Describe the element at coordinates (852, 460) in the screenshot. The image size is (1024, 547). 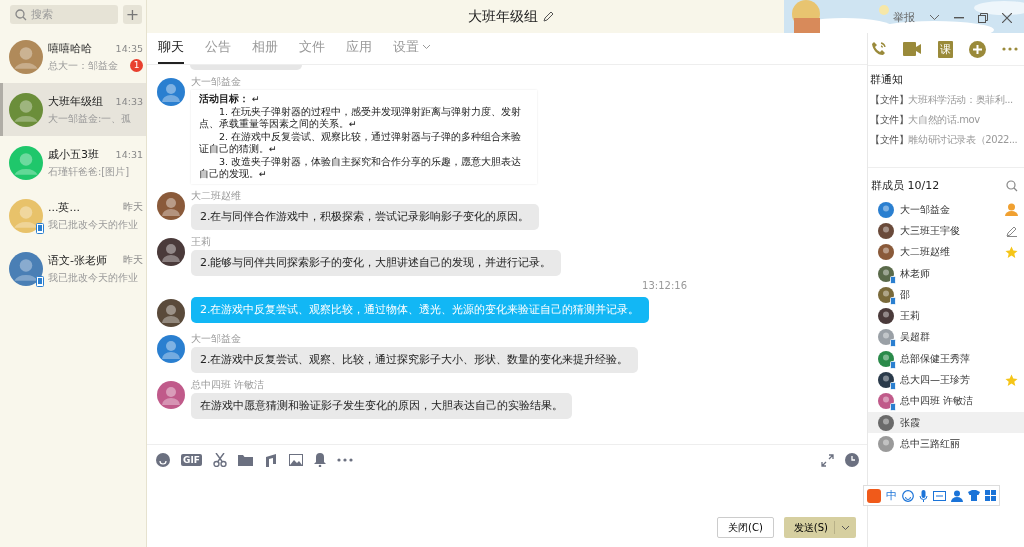
I see `clock-icon` at that location.